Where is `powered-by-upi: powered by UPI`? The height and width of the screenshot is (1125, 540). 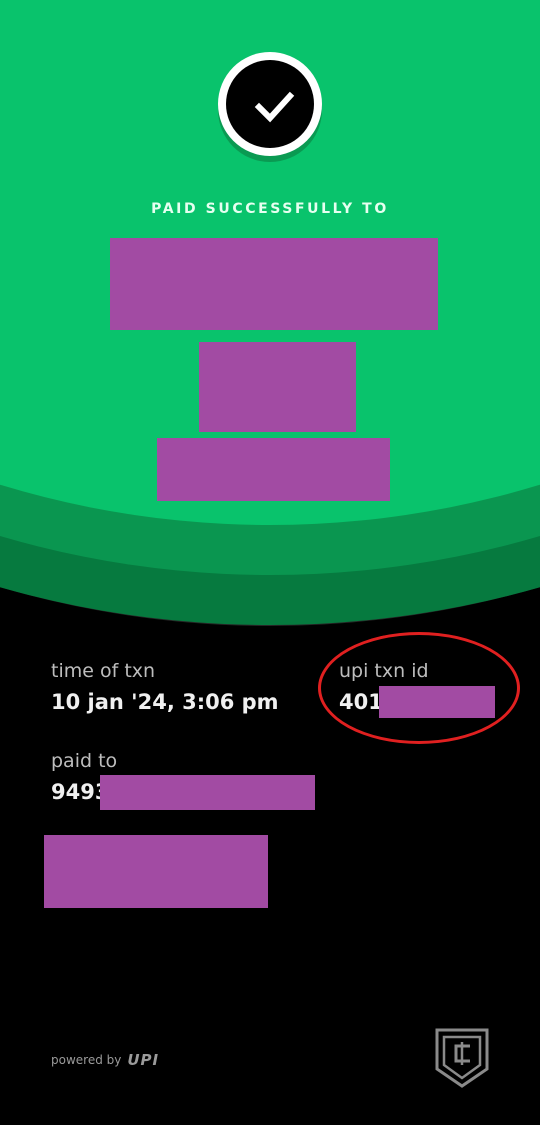
powered-by-upi: powered by UPI is located at coordinates (105, 1060).